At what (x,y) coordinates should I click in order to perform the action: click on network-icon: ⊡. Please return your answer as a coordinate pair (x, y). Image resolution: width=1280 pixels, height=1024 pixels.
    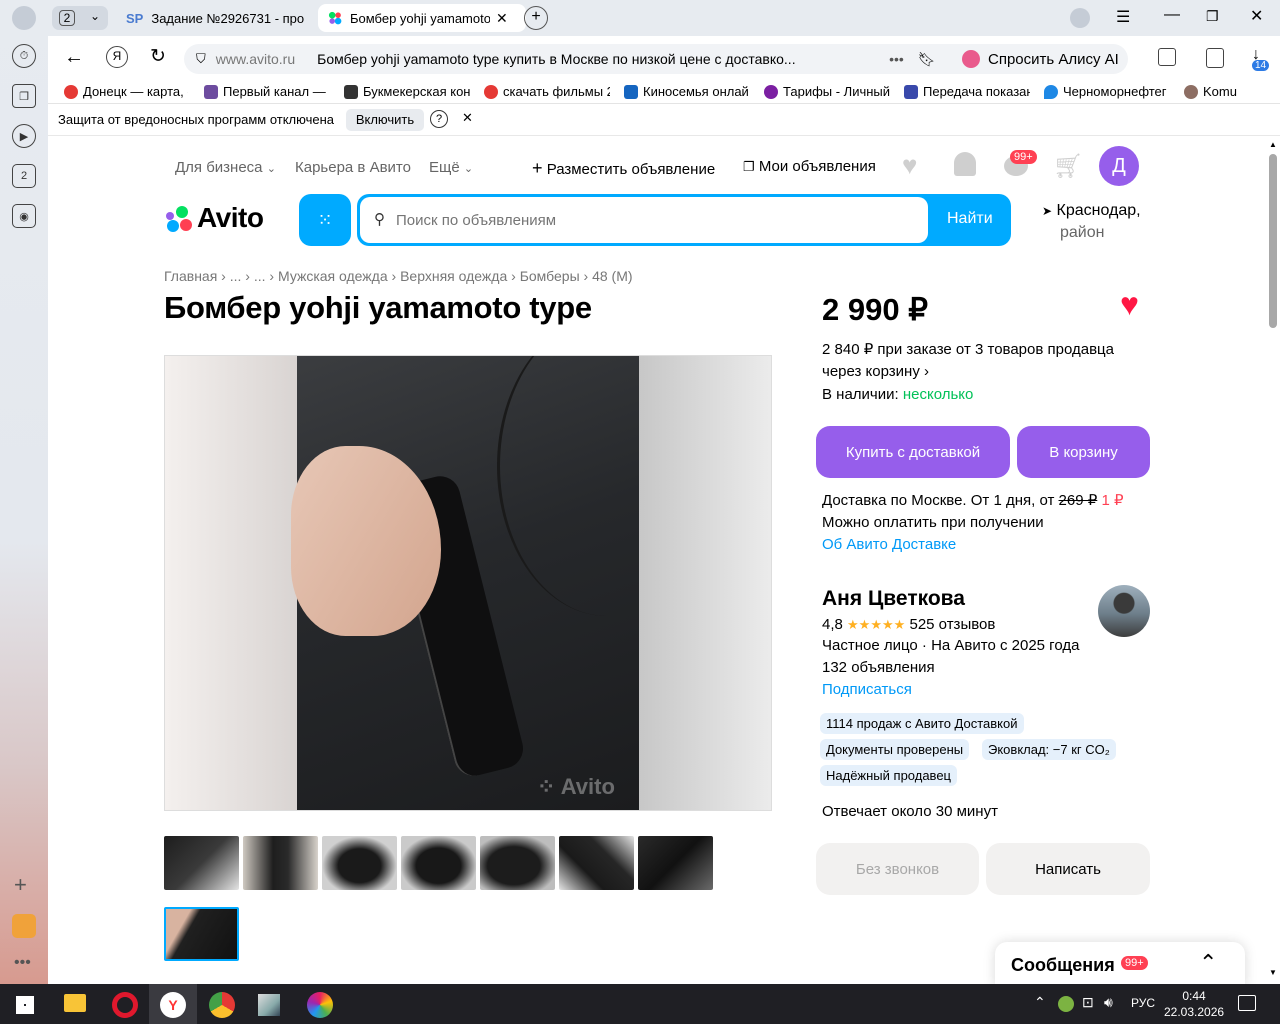
    Looking at the image, I should click on (1088, 1002).